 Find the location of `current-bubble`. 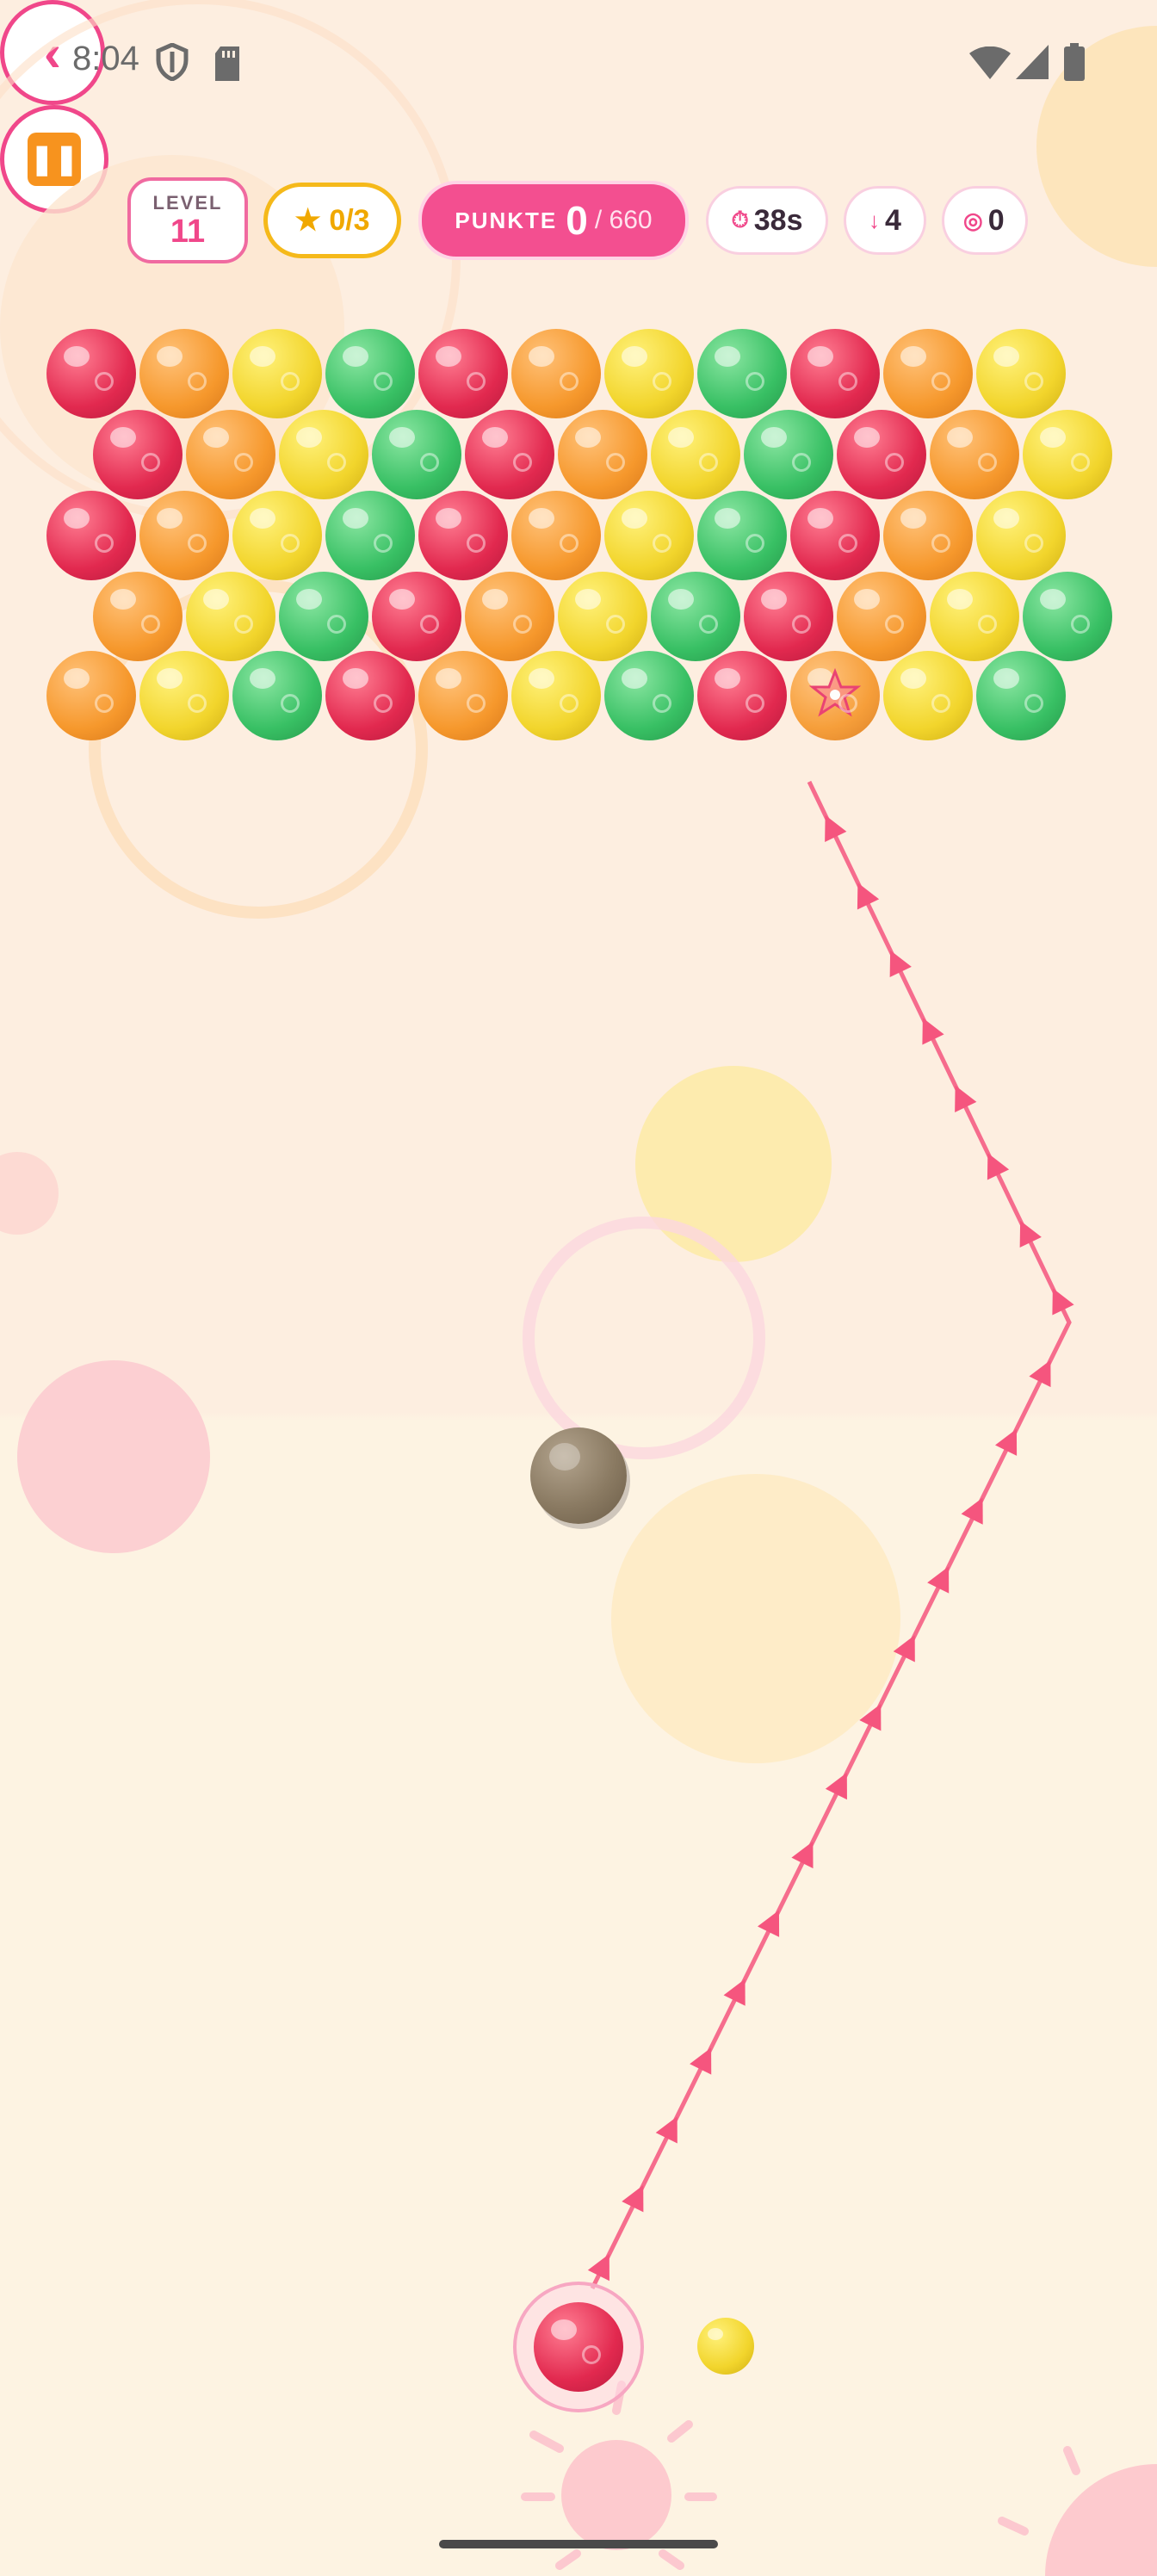

current-bubble is located at coordinates (579, 2347).